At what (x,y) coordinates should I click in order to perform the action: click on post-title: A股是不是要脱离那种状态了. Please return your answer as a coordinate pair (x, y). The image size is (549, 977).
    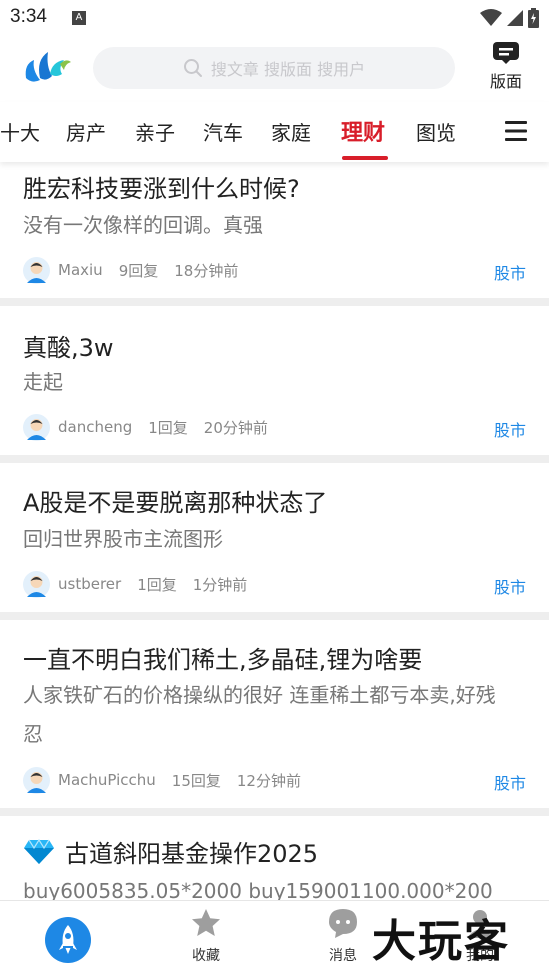
    Looking at the image, I should click on (175, 500).